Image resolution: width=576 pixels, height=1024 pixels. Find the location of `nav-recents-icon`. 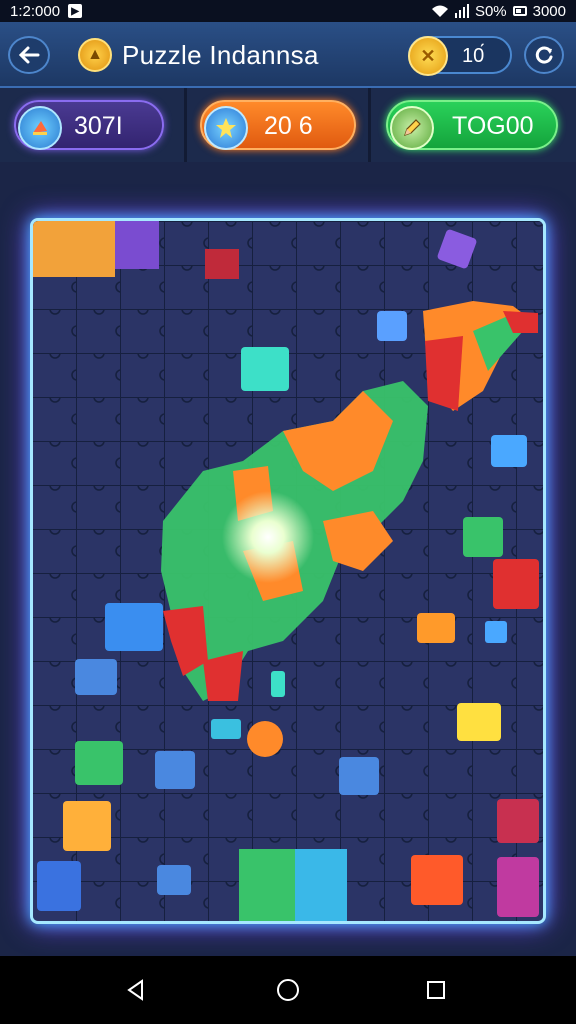

nav-recents-icon is located at coordinates (436, 990).